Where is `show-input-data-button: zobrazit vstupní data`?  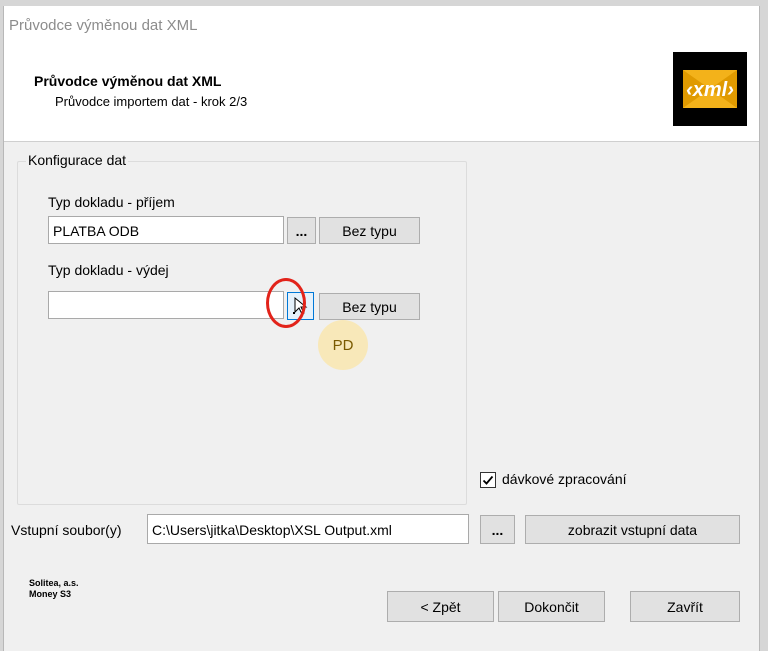
show-input-data-button: zobrazit vstupní data is located at coordinates (632, 529).